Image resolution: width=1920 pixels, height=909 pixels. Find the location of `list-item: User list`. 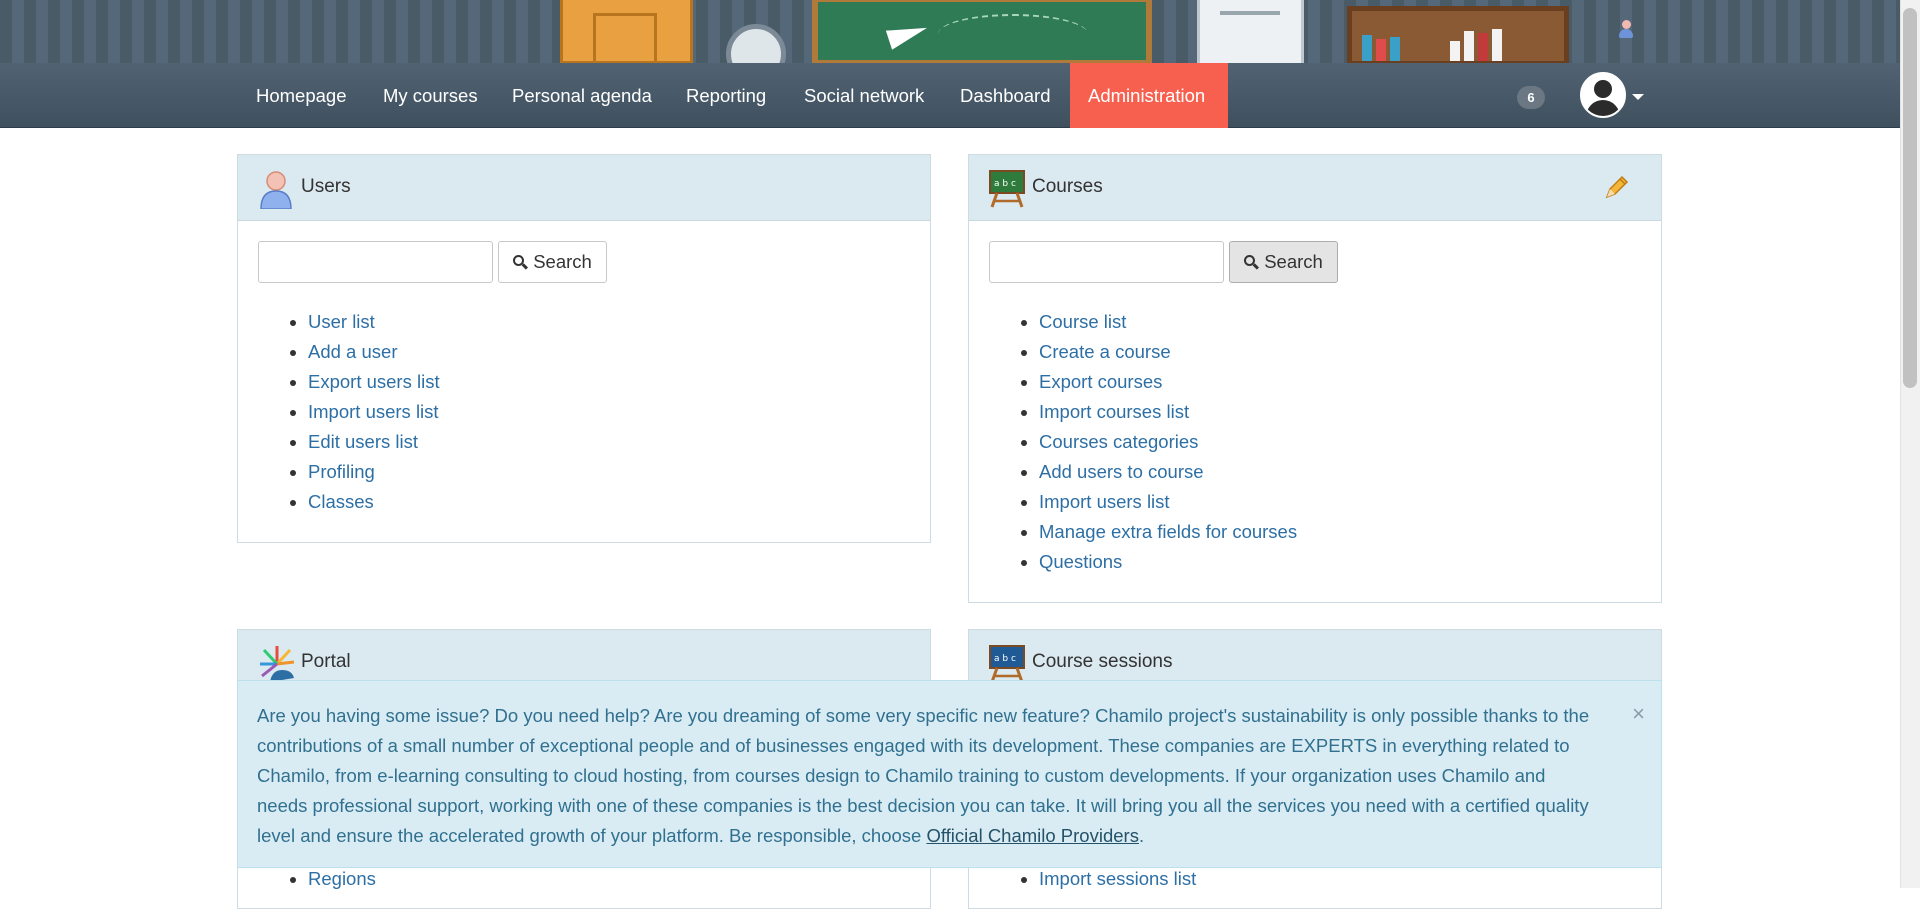

list-item: User list is located at coordinates (374, 322).